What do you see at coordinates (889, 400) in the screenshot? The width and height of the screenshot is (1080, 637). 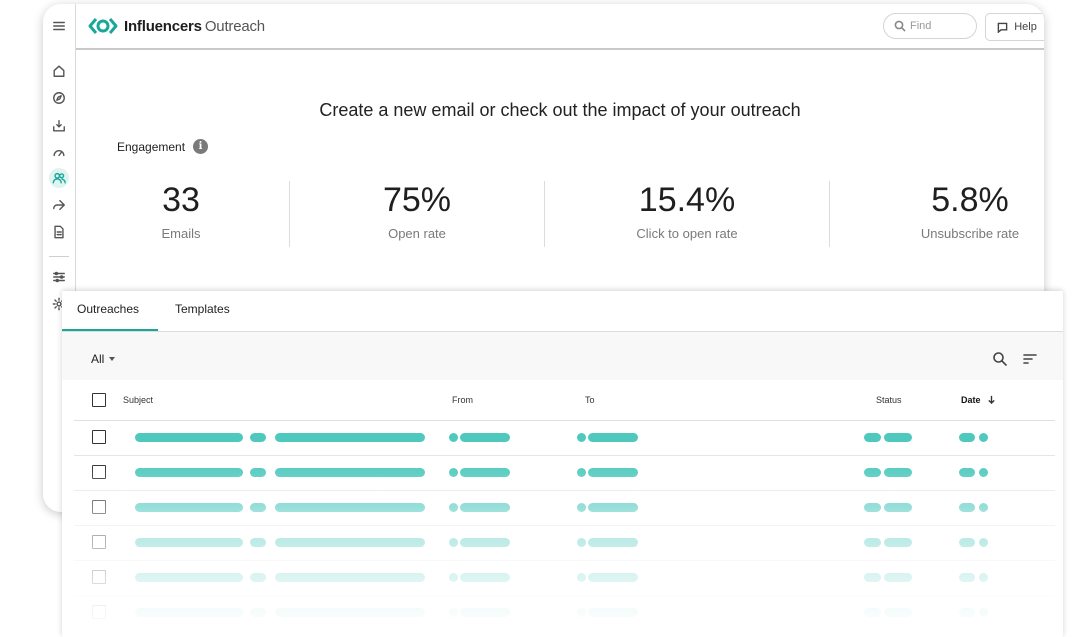 I see `column-status: Status` at bounding box center [889, 400].